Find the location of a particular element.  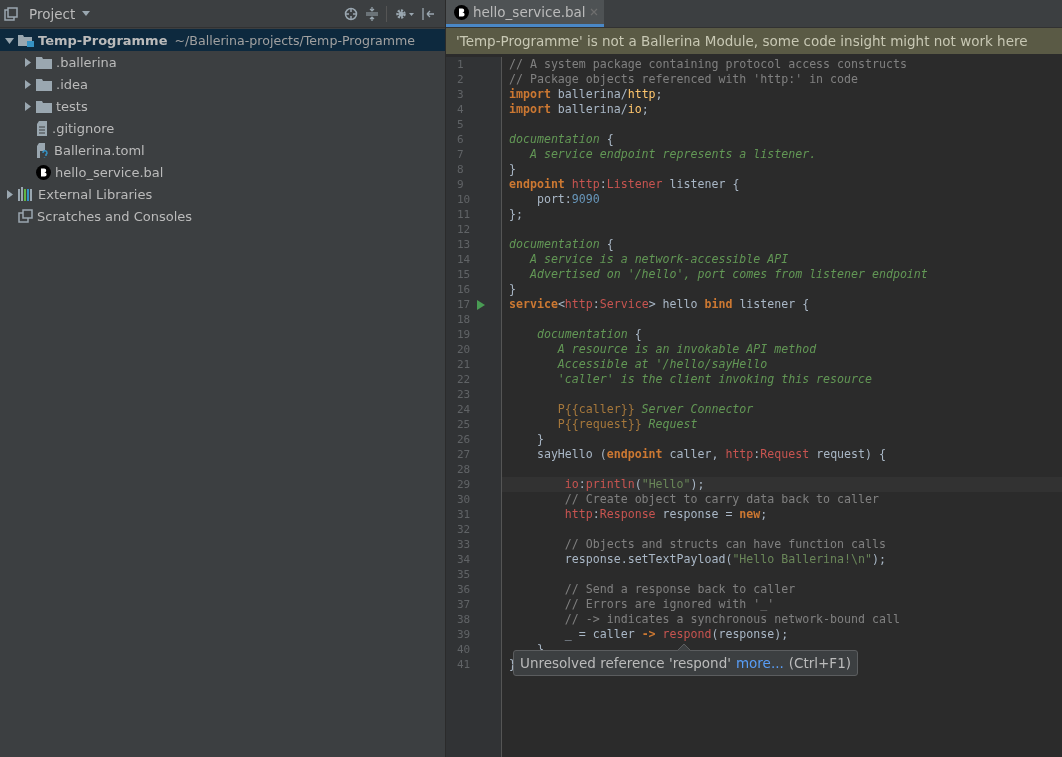

code-line: Accessible at '/hello/sayHello is located at coordinates (662, 364).